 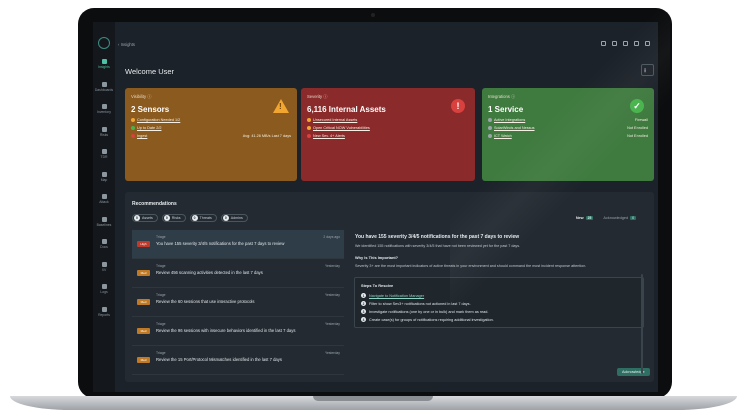 What do you see at coordinates (104, 154) in the screenshot?
I see `sidebar-item-tdr: TDR` at bounding box center [104, 154].